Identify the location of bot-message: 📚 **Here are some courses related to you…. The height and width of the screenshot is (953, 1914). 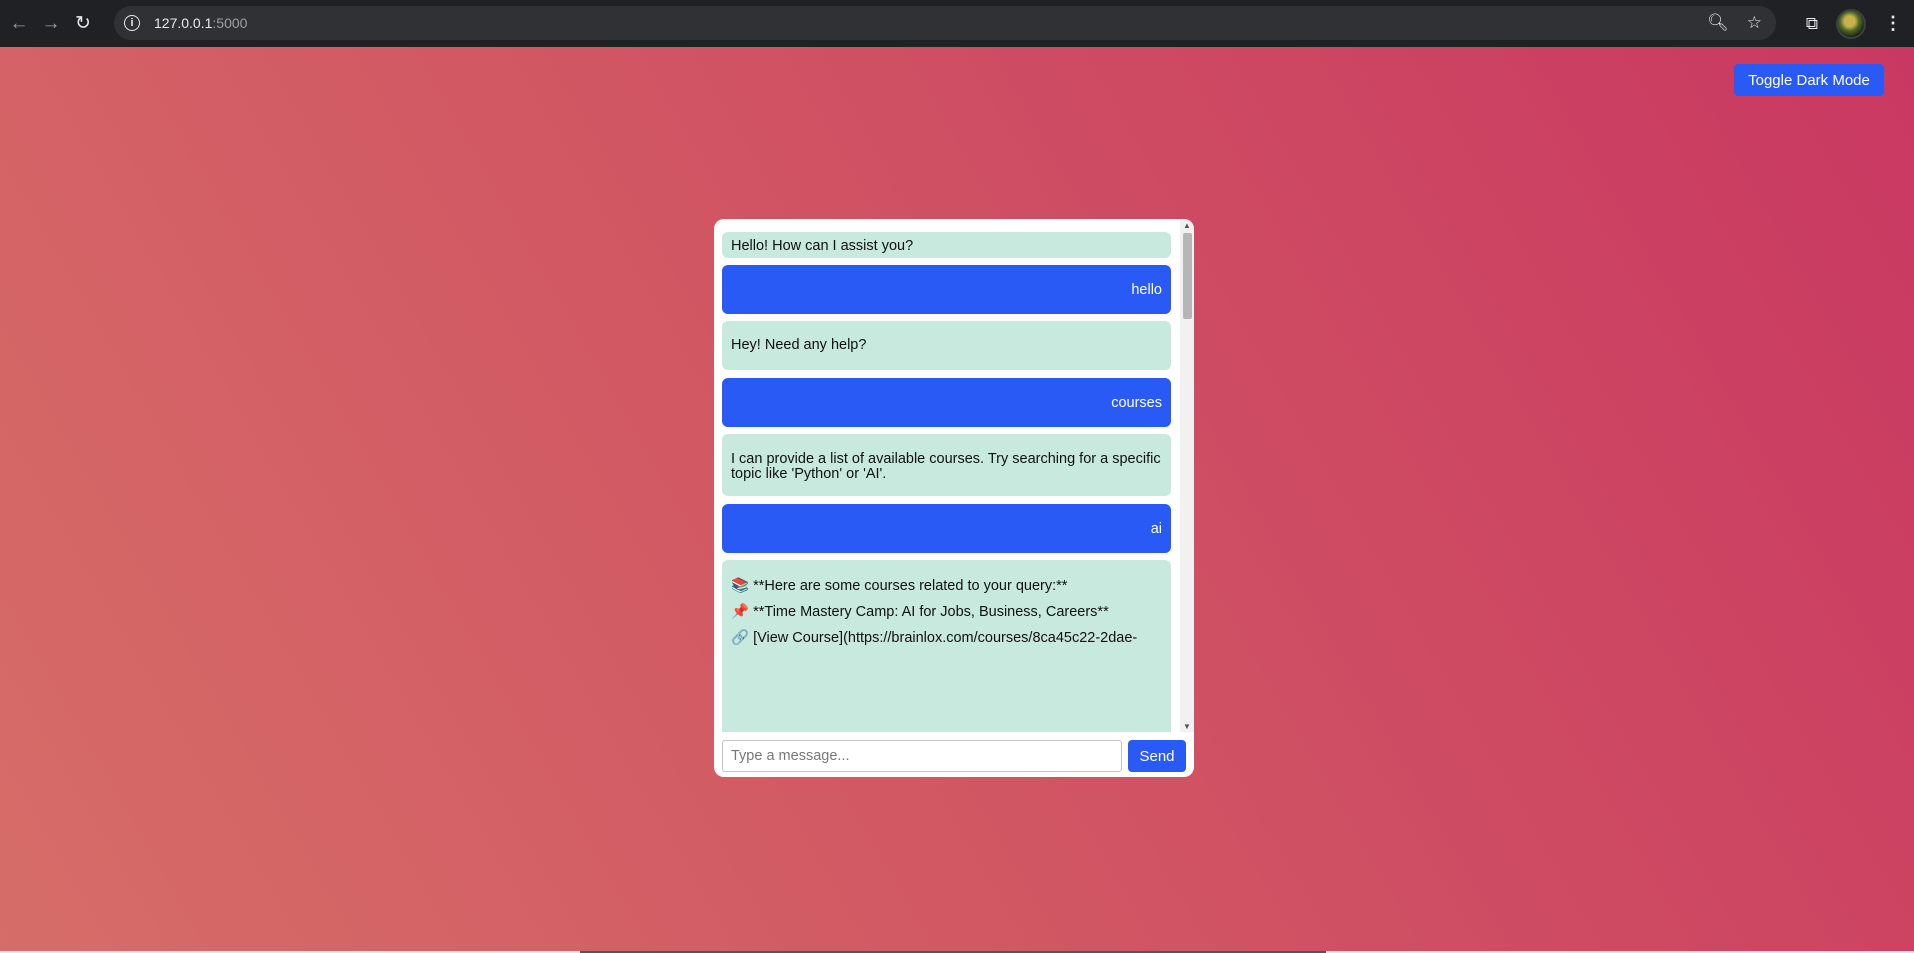
(946, 646).